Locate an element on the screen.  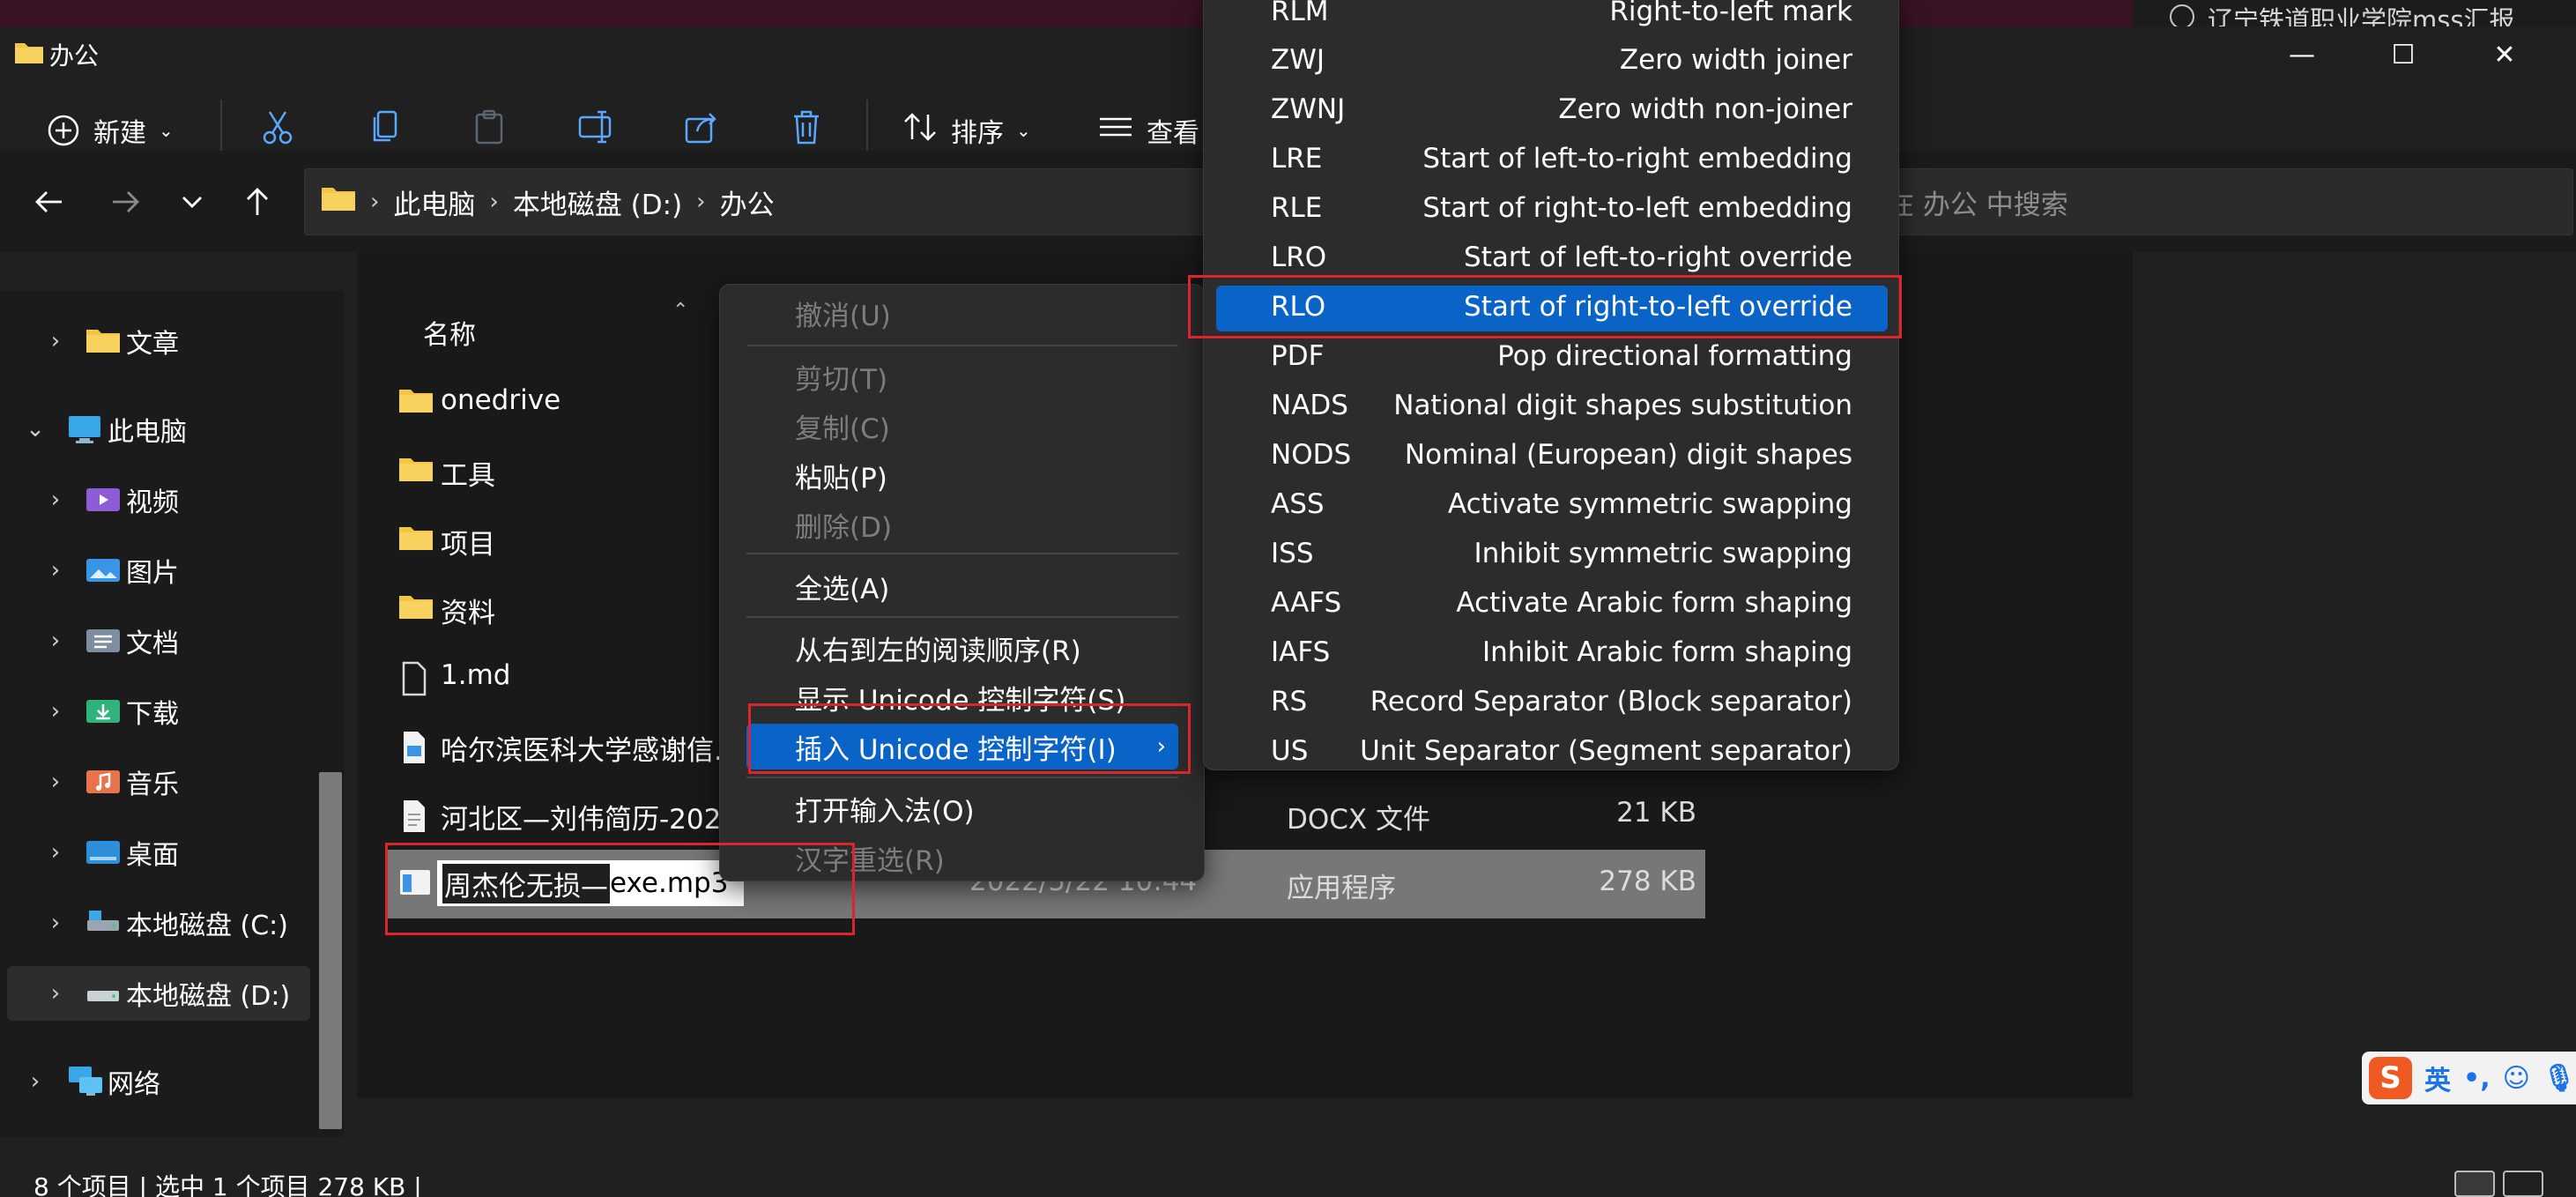
document-icon is located at coordinates (414, 682).